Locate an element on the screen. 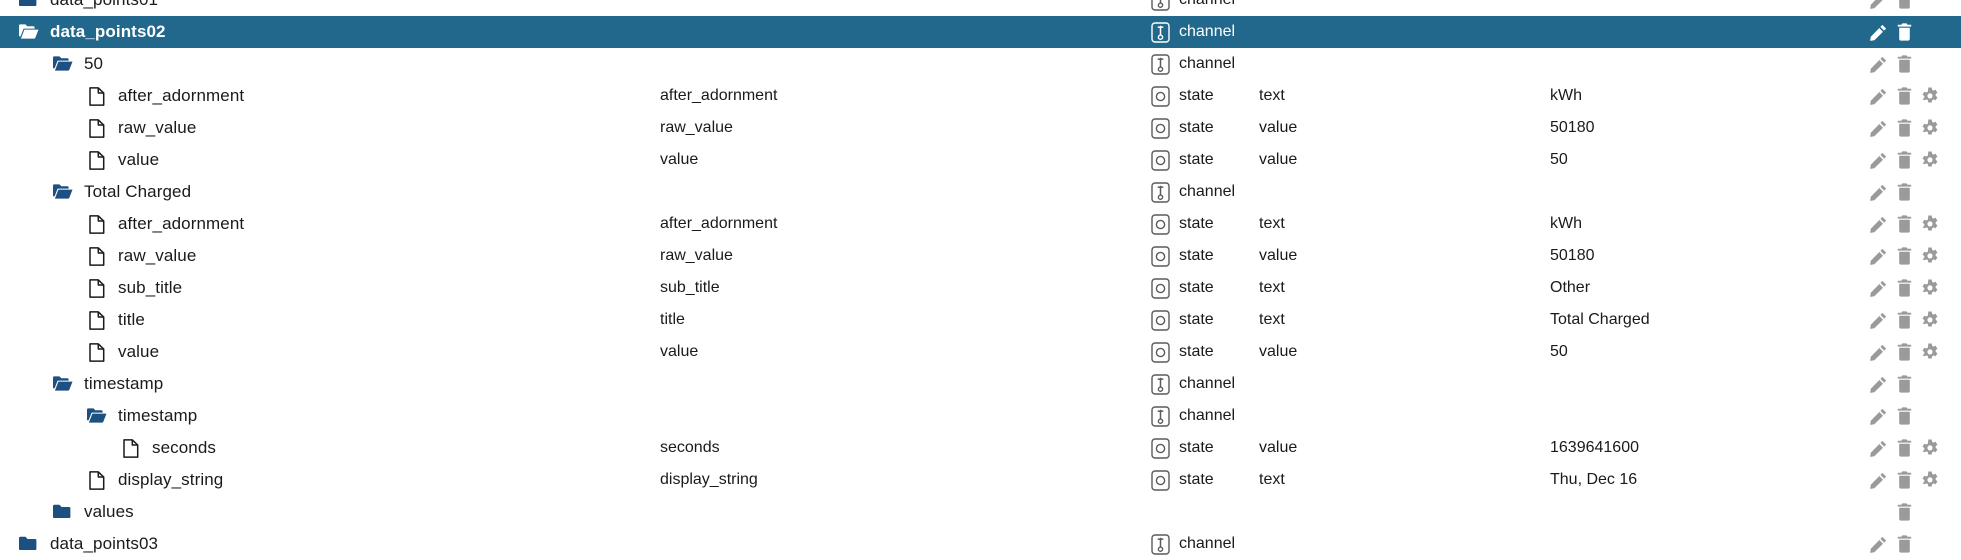 This screenshot has height=560, width=1961. tree-row-name-cell: display_string is located at coordinates (330, 480).